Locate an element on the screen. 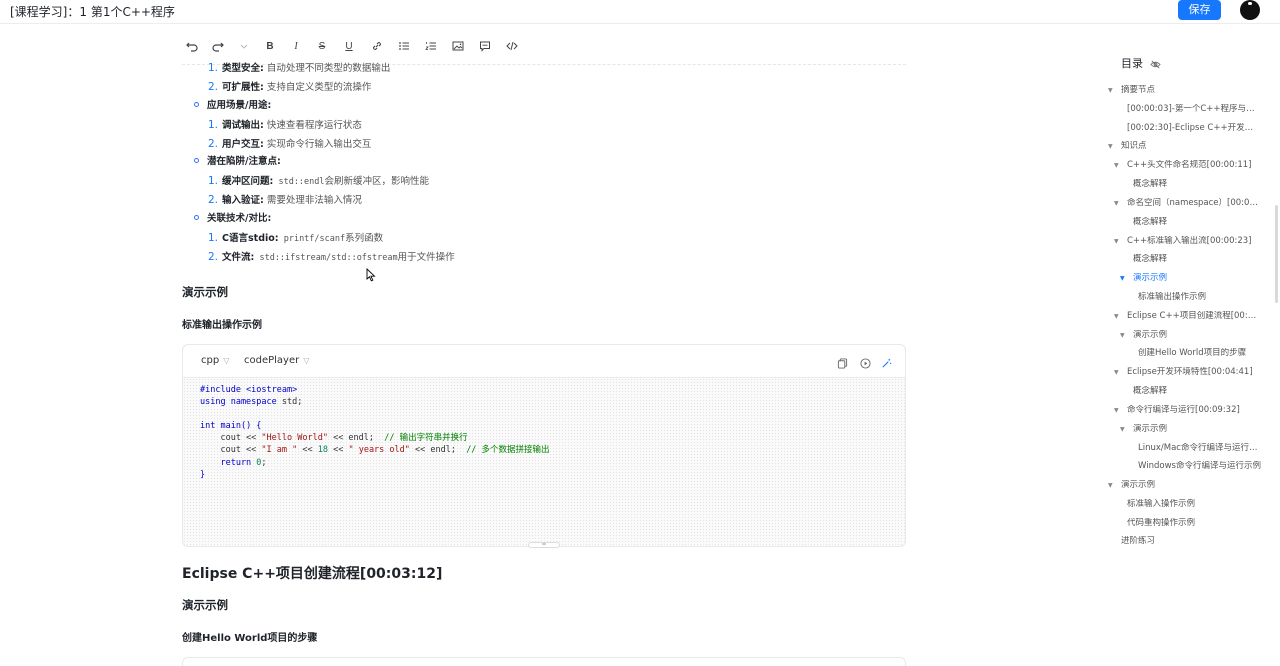 This screenshot has height=666, width=1280. toc-item: C++标准输入输出流[00:00:23] is located at coordinates (1197, 241).